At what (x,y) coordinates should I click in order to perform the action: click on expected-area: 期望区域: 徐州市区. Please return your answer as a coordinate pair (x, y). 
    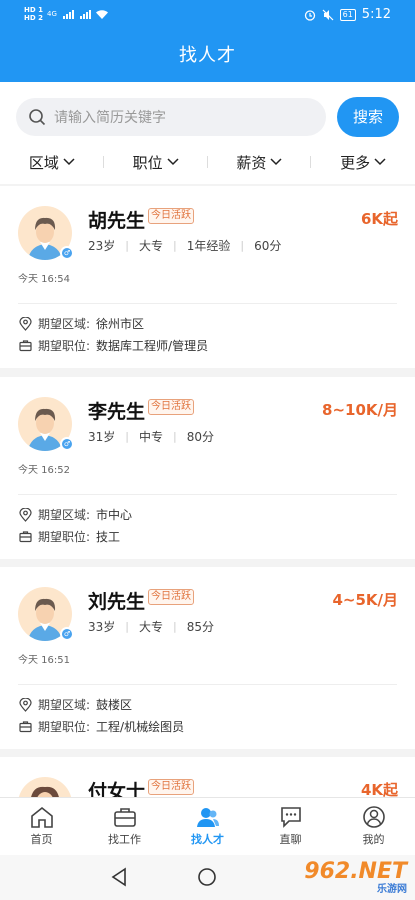
    Looking at the image, I should click on (81, 323).